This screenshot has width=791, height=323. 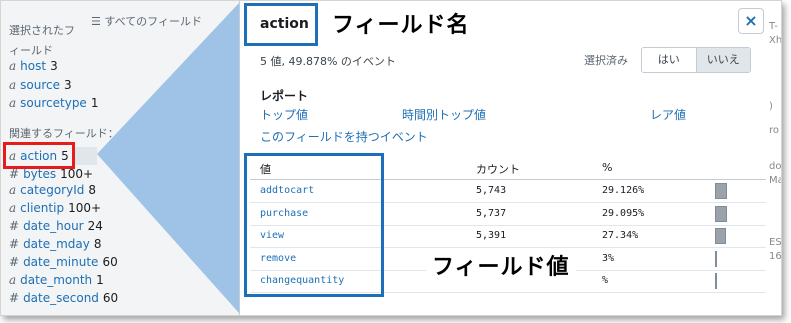 What do you see at coordinates (61, 298) in the screenshot?
I see `field-name: date_second` at bounding box center [61, 298].